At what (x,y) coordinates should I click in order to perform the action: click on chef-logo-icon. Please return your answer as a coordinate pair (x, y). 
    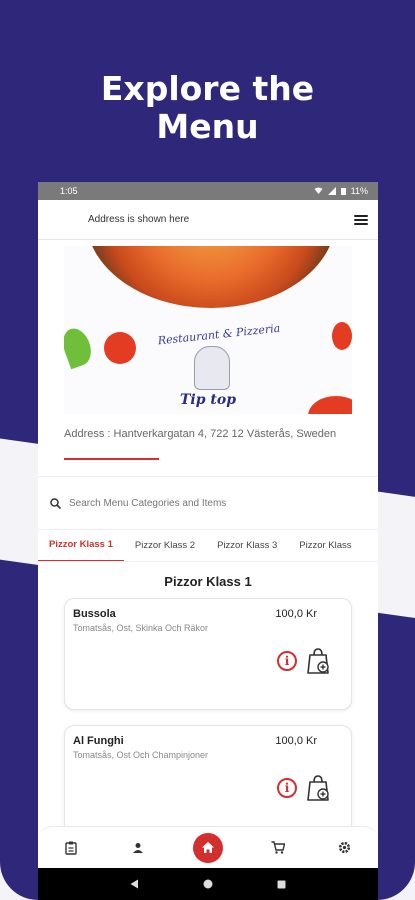
    Looking at the image, I should click on (212, 368).